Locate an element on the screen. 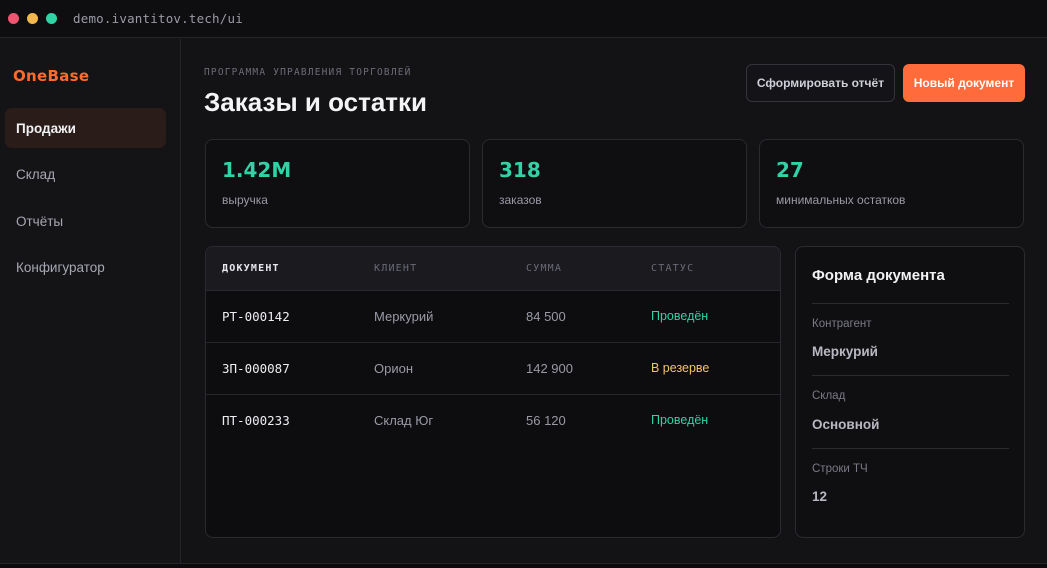 Image resolution: width=1047 pixels, height=568 pixels. window-bottom-edge is located at coordinates (523, 565).